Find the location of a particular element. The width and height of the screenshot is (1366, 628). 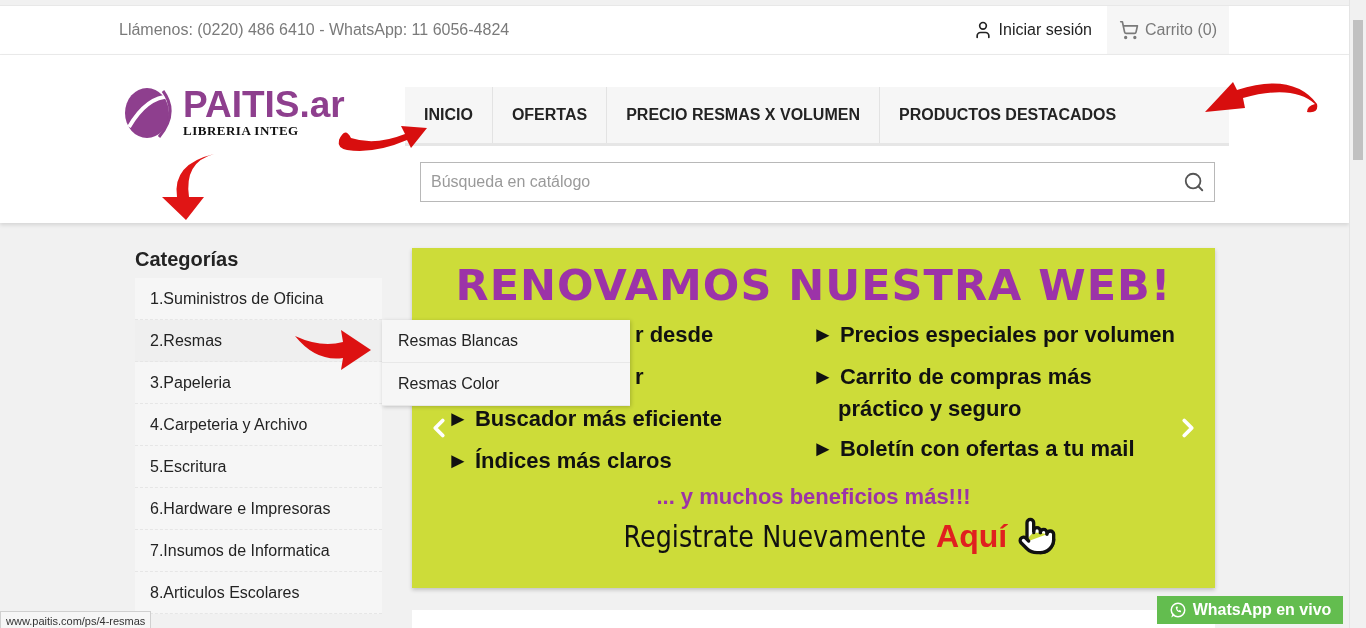

nav-tab: PRODUCTOS DESTACADOS is located at coordinates (1054, 115).